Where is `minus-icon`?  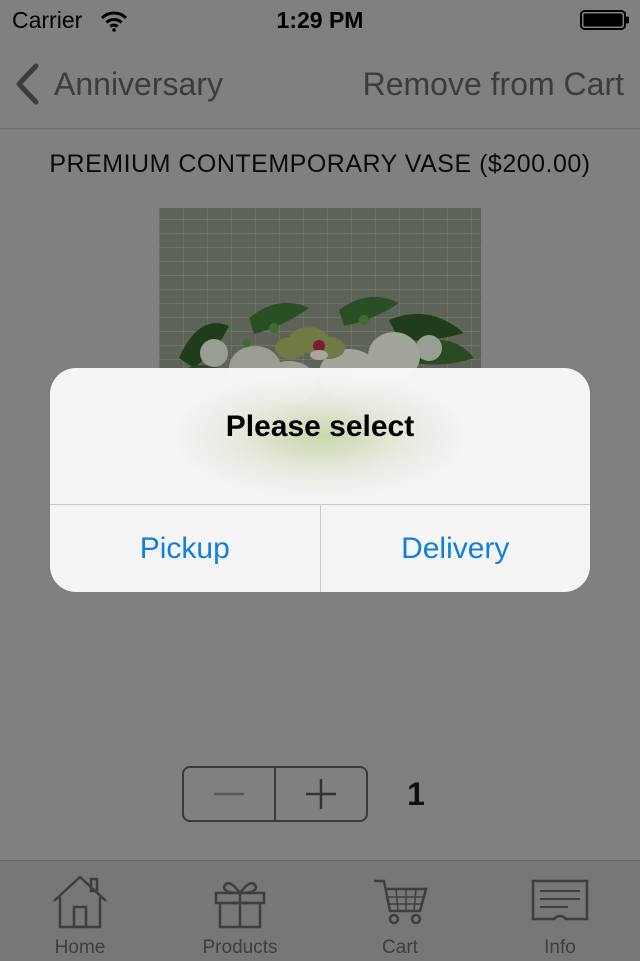
minus-icon is located at coordinates (229, 794).